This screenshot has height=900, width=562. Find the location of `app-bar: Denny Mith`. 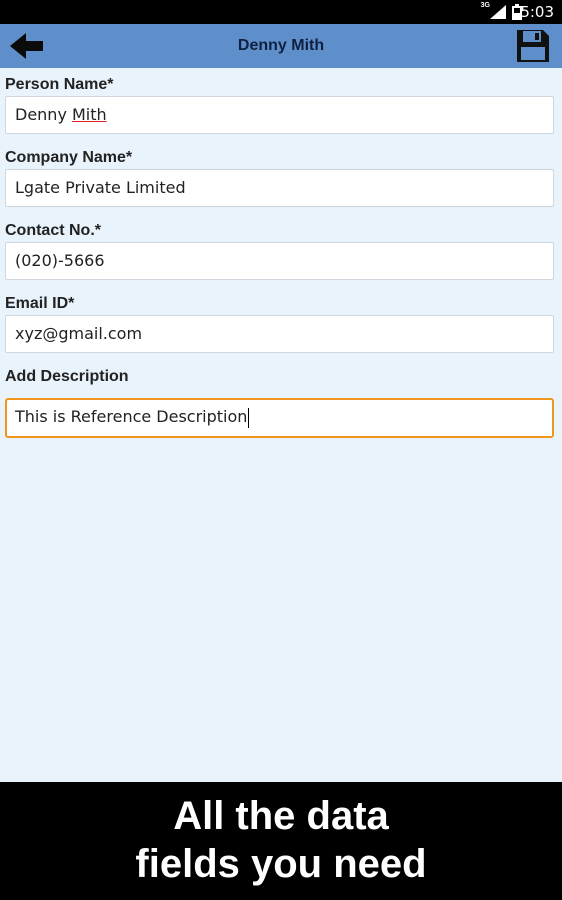

app-bar: Denny Mith is located at coordinates (281, 46).